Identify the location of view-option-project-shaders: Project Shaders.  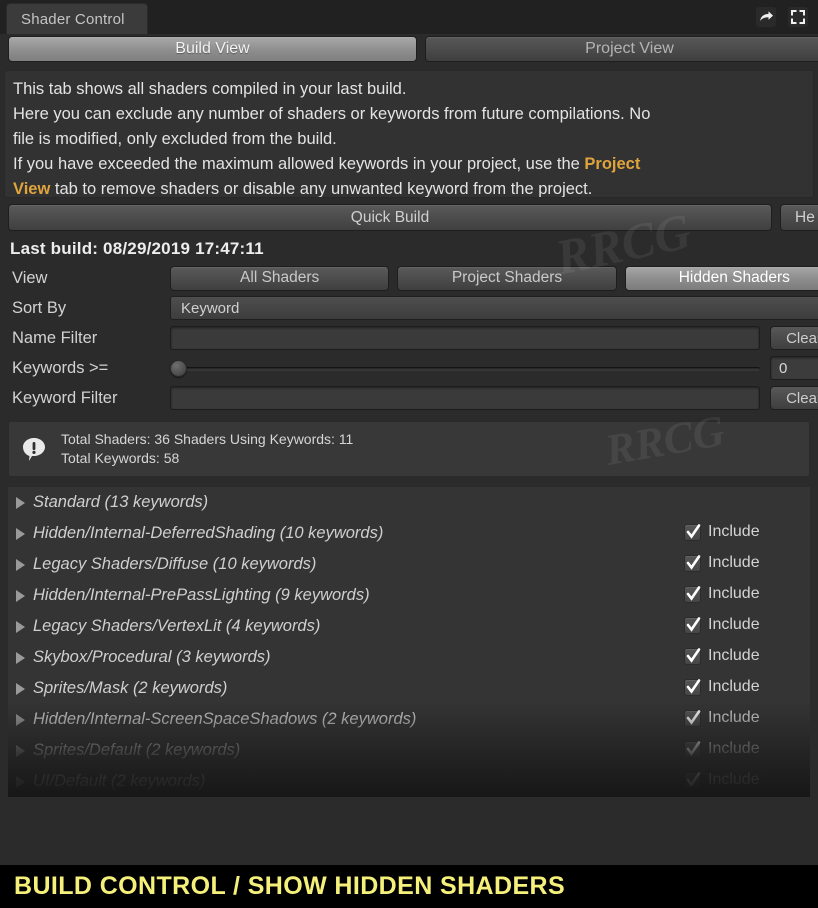
(507, 278).